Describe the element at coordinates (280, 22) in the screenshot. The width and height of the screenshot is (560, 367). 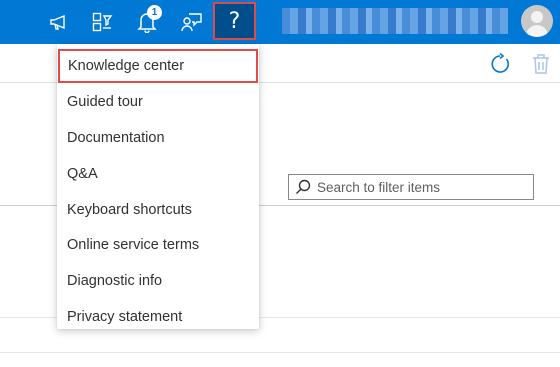
I see `top-bar: 1 ?` at that location.